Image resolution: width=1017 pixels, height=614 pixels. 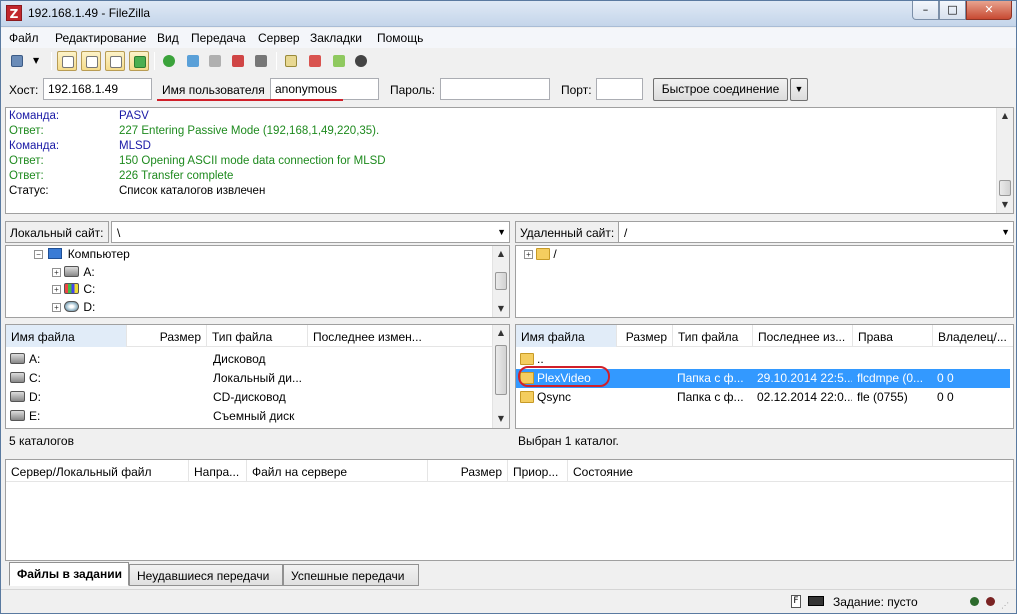 What do you see at coordinates (720, 89) in the screenshot?
I see `quickconnect-button: Быстрое соединение` at bounding box center [720, 89].